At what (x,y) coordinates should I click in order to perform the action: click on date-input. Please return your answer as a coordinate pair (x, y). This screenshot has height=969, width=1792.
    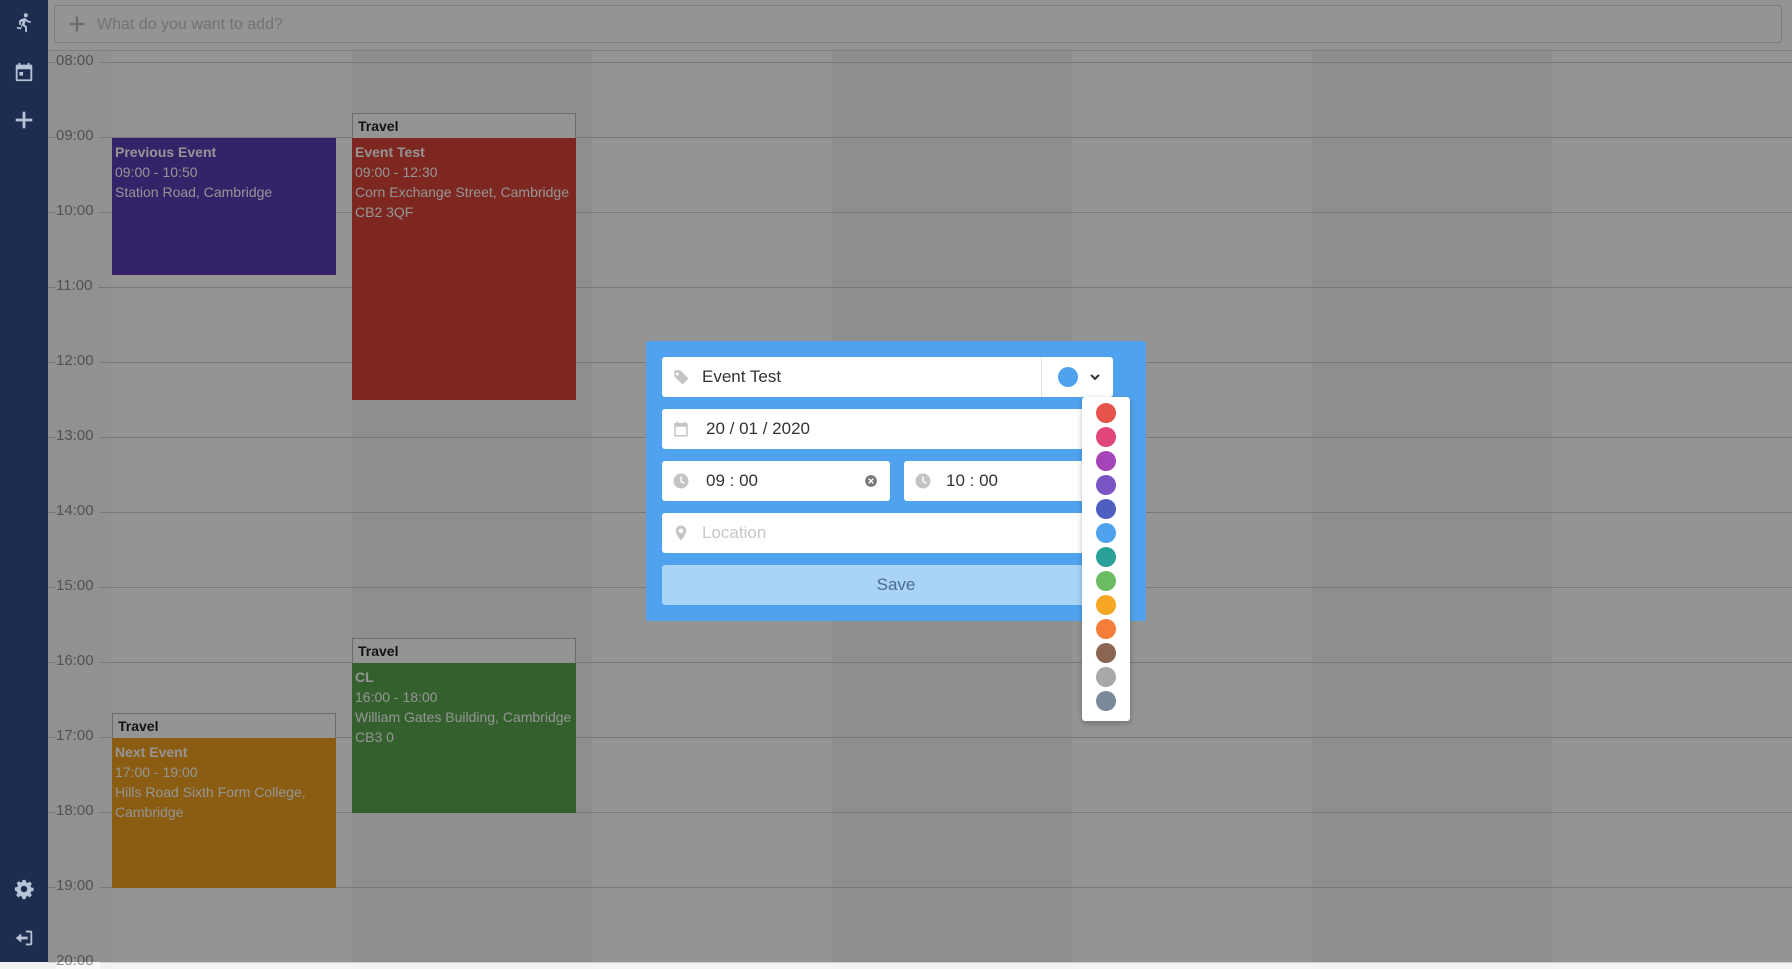
    Looking at the image, I should click on (906, 429).